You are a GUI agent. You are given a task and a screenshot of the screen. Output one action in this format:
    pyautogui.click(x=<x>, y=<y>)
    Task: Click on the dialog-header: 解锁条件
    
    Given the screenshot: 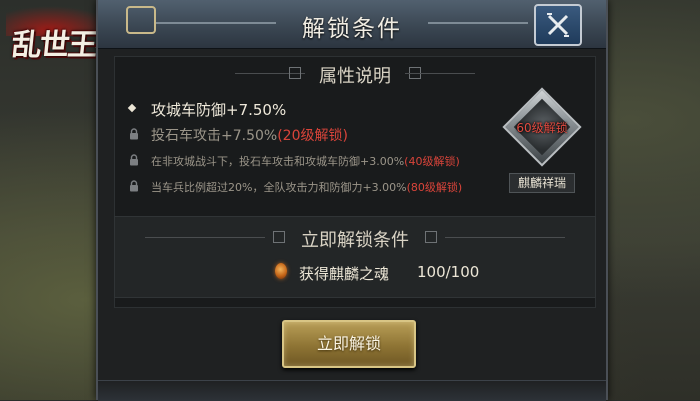 What is the action you would take?
    pyautogui.click(x=352, y=24)
    